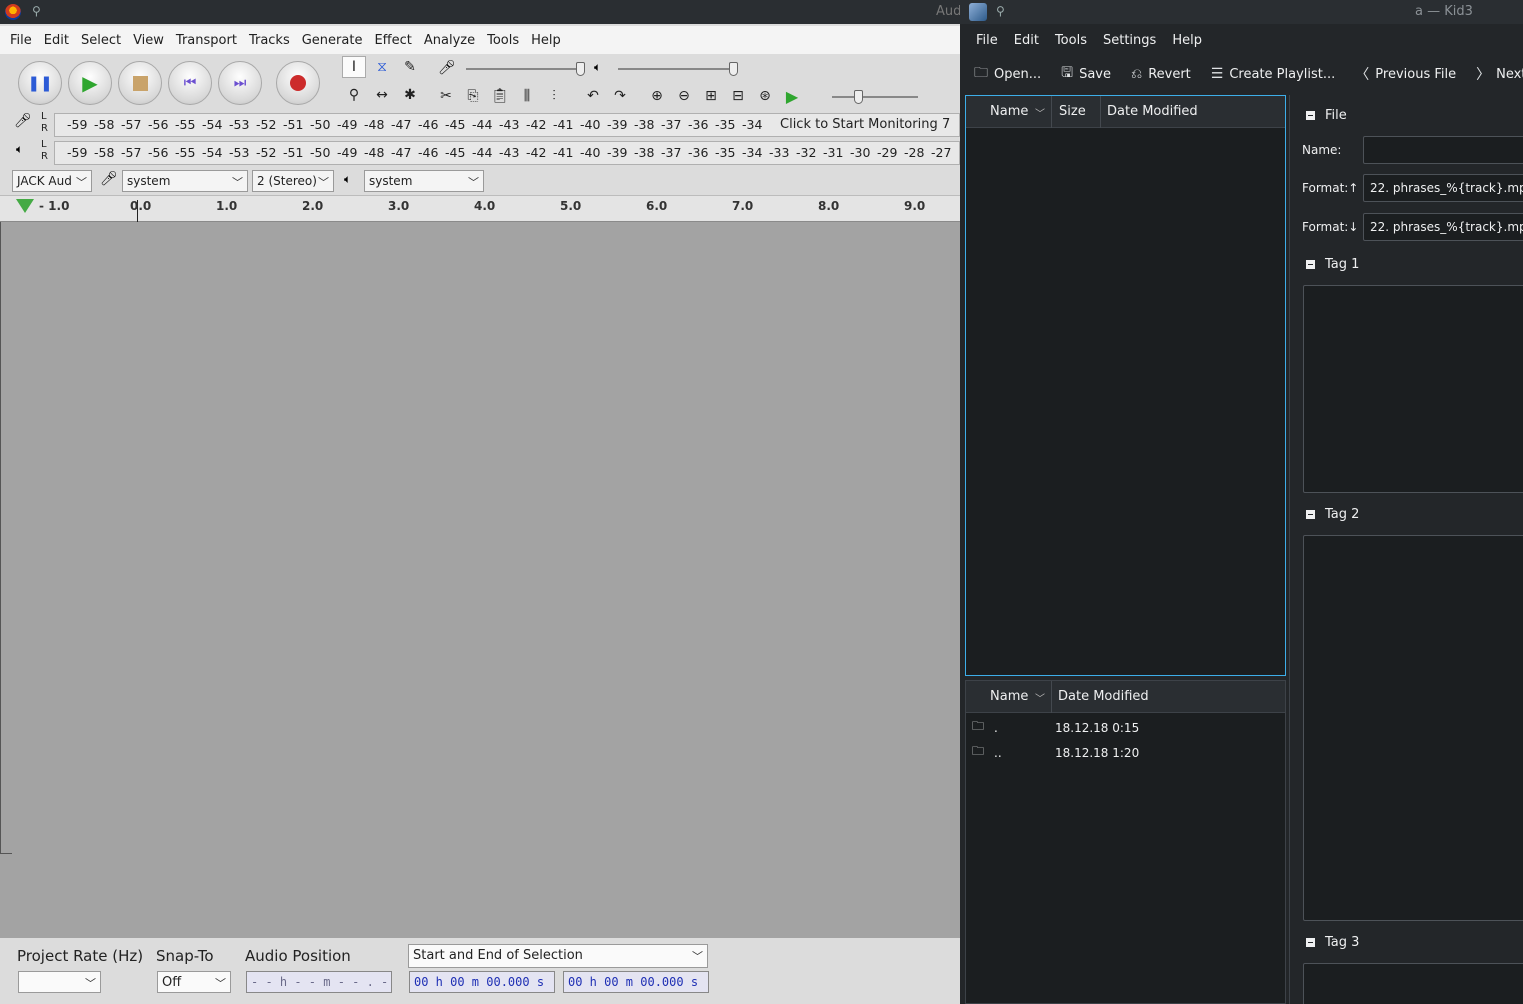 The height and width of the screenshot is (1004, 1523). Describe the element at coordinates (1332, 264) in the screenshot. I see `tag1-section-header: Tag 1` at that location.